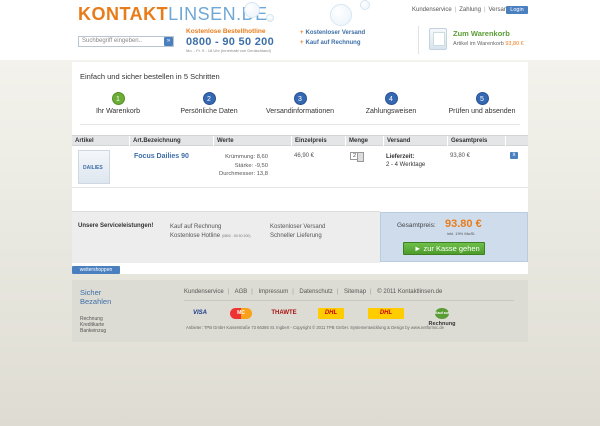 The height and width of the screenshot is (426, 600). Describe the element at coordinates (126, 41) in the screenshot. I see `search-input: Suchbegriff eingeben..` at that location.